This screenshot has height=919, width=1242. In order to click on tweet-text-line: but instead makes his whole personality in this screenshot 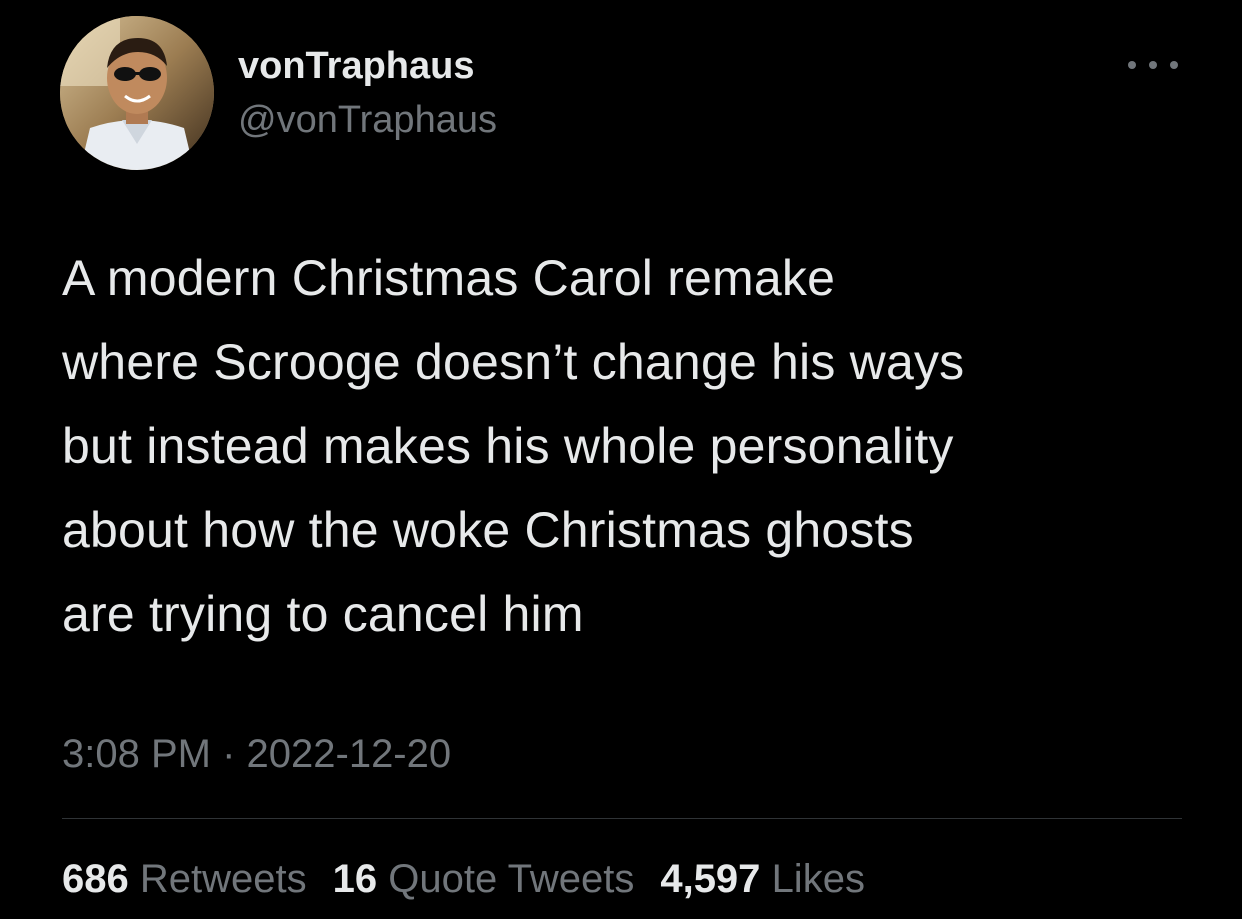, I will do `click(508, 446)`.